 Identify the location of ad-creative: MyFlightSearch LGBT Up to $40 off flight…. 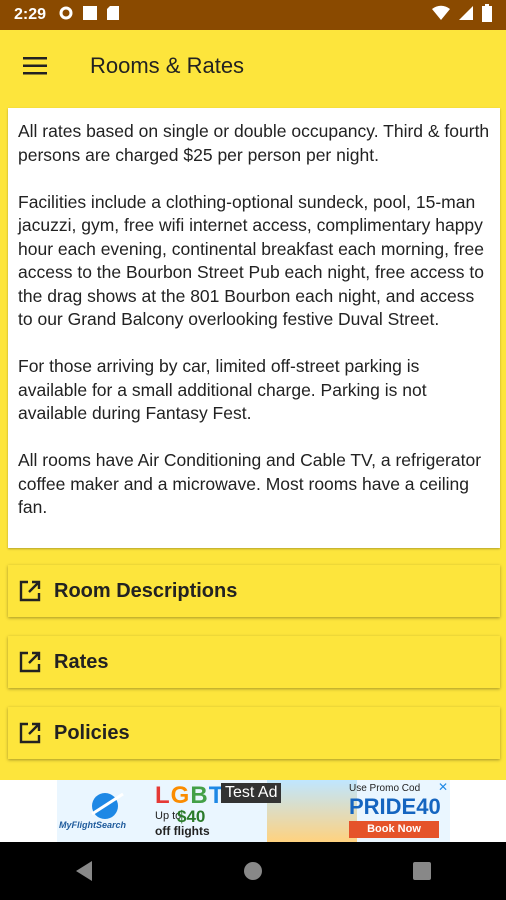
(253, 811).